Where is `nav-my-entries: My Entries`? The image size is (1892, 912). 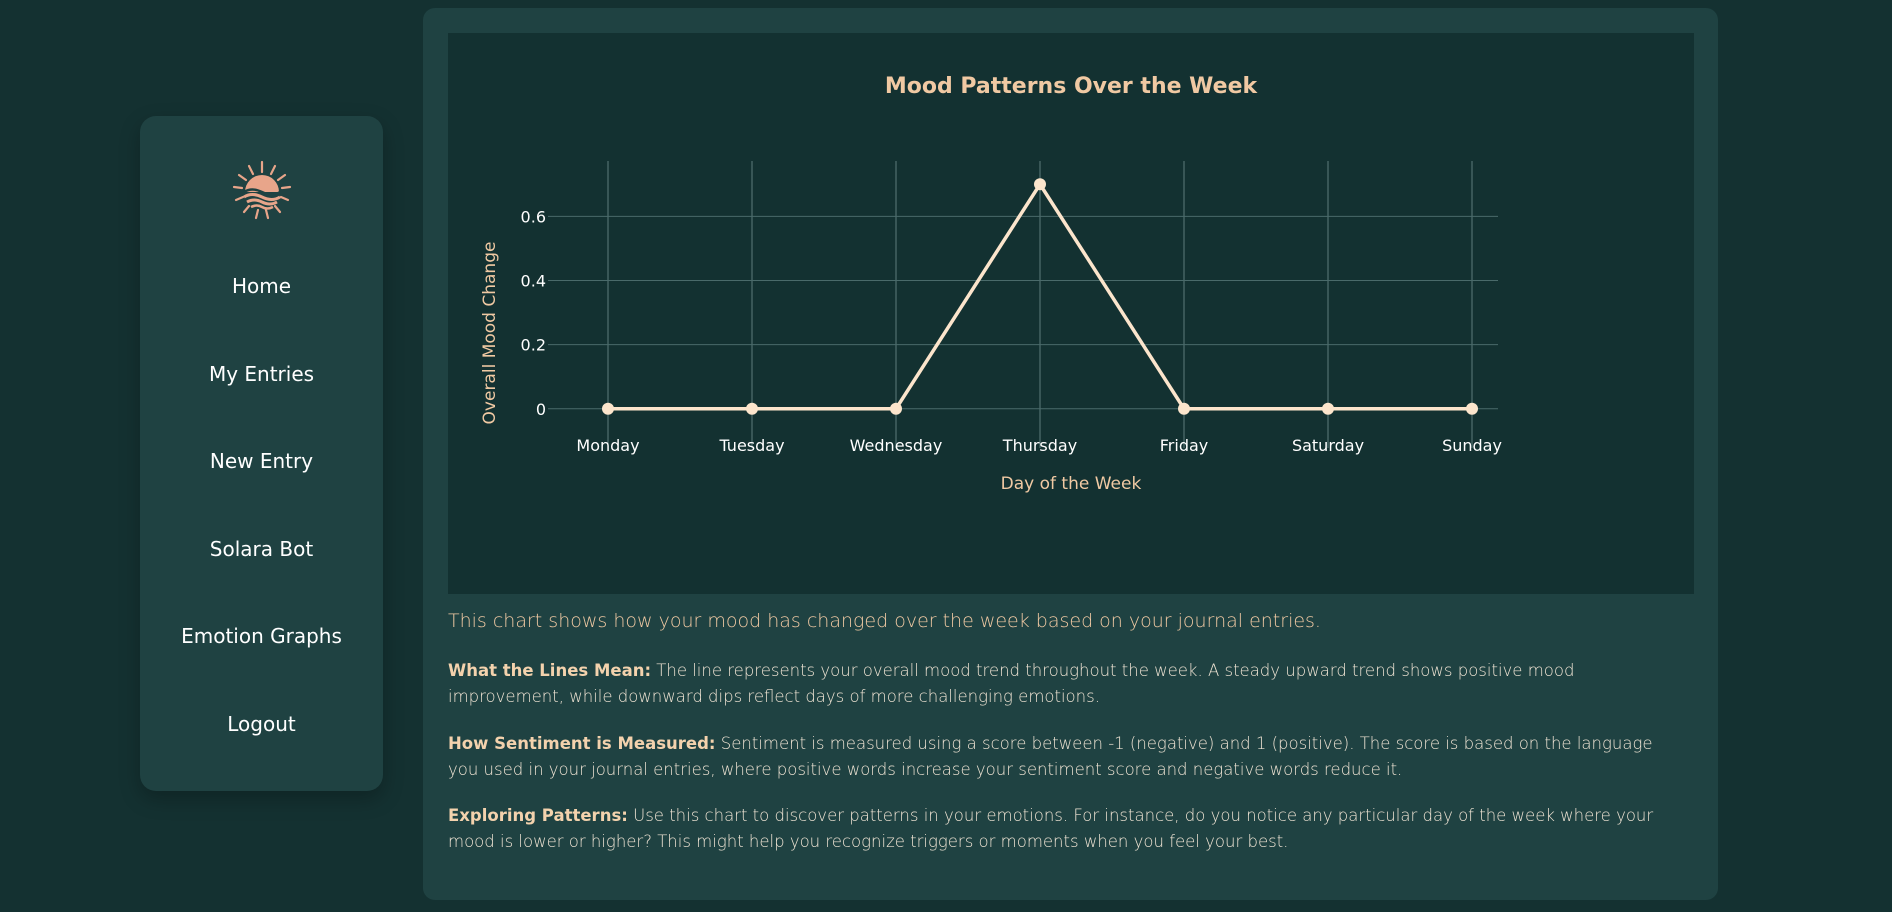
nav-my-entries: My Entries is located at coordinates (261, 374).